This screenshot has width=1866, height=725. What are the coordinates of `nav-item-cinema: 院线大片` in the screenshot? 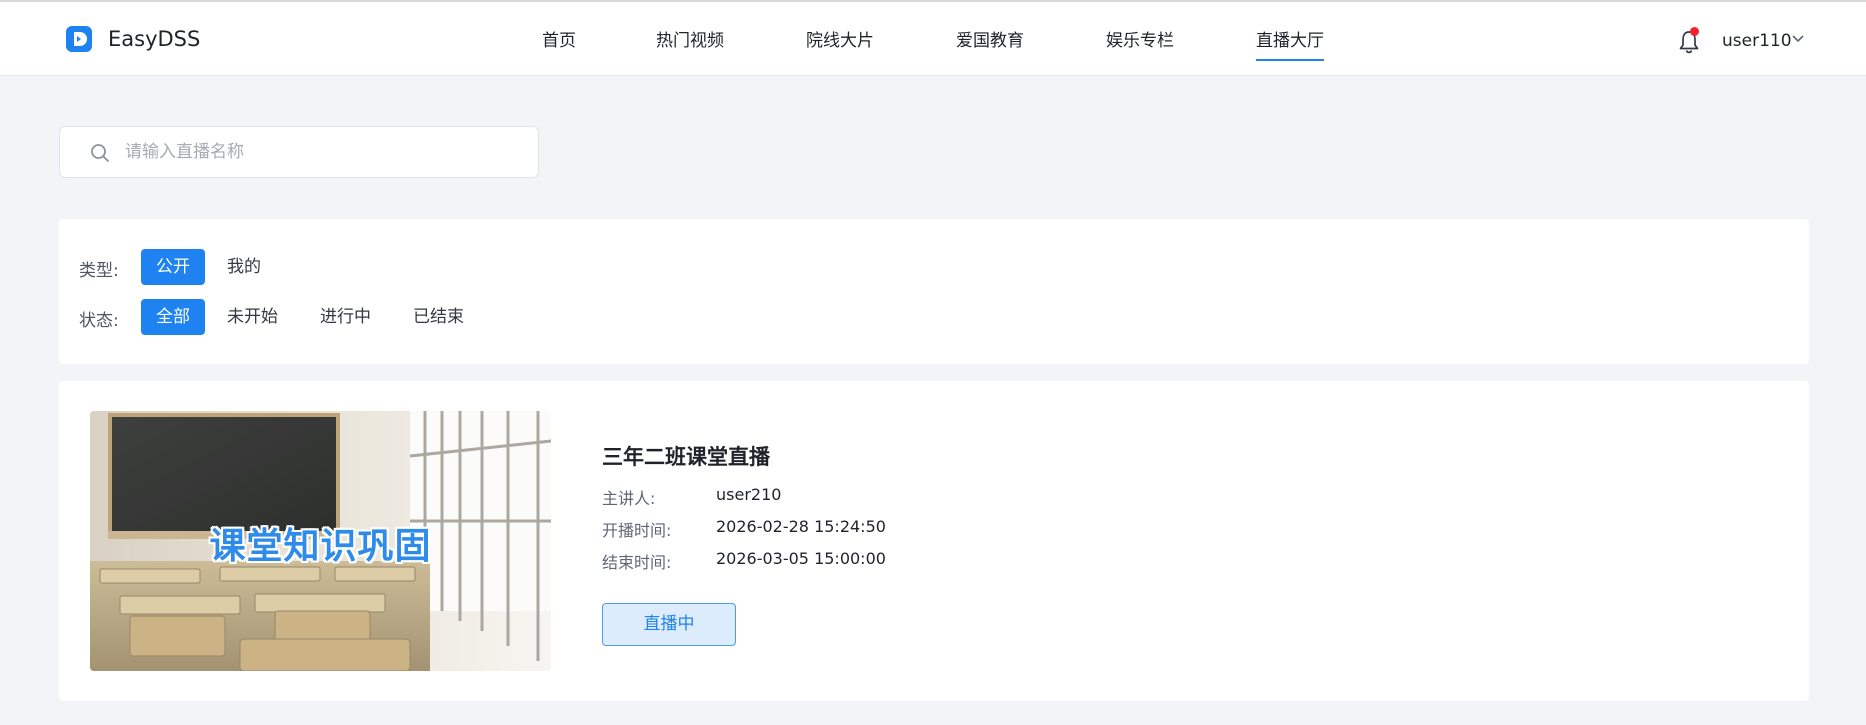 It's located at (840, 41).